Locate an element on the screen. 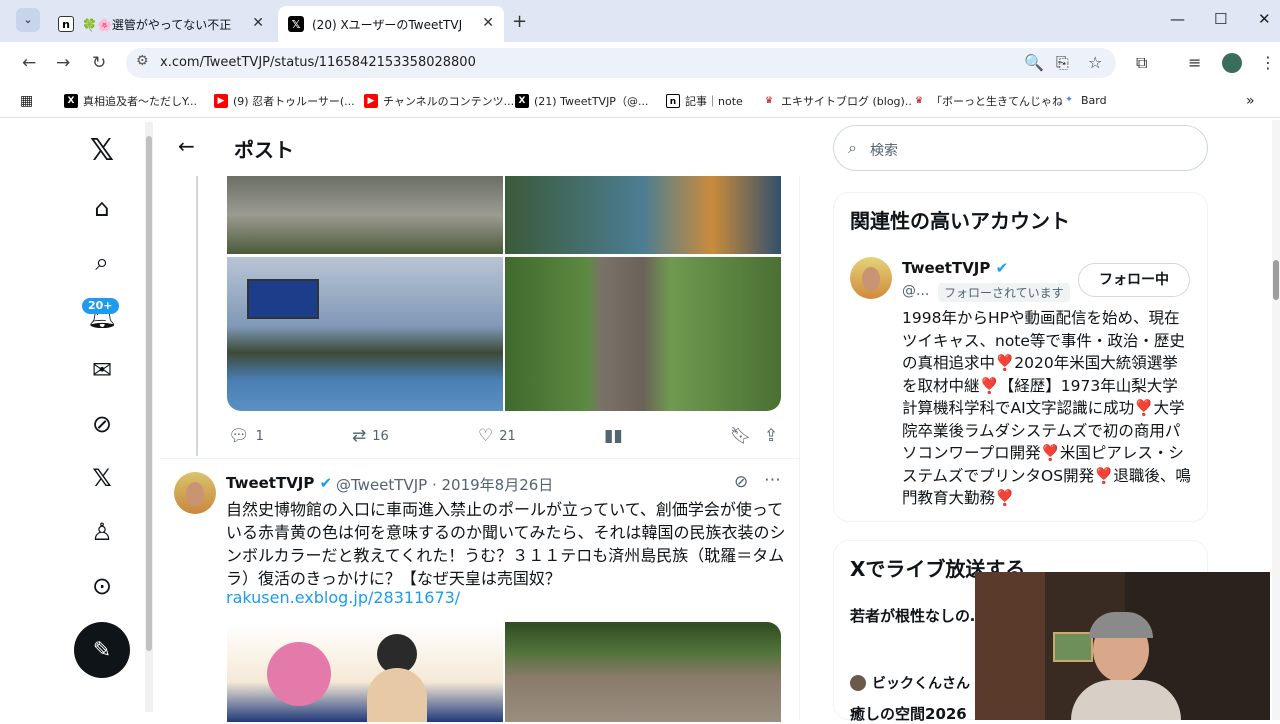 Image resolution: width=1280 pixels, height=724 pixels. tab-2-active: 𝕏 (20) XユーザーのTweetTVJPさん: 「 ✕ is located at coordinates (391, 24).